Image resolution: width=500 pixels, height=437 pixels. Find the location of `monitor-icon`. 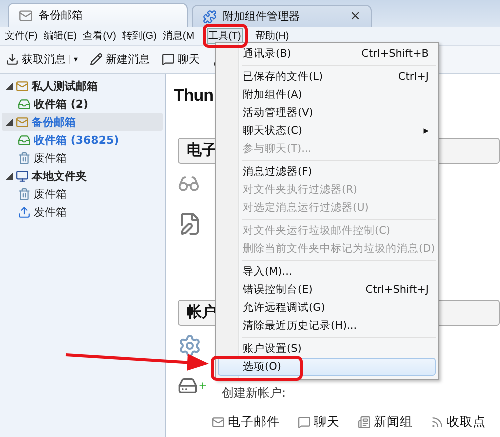

monitor-icon is located at coordinates (22, 176).